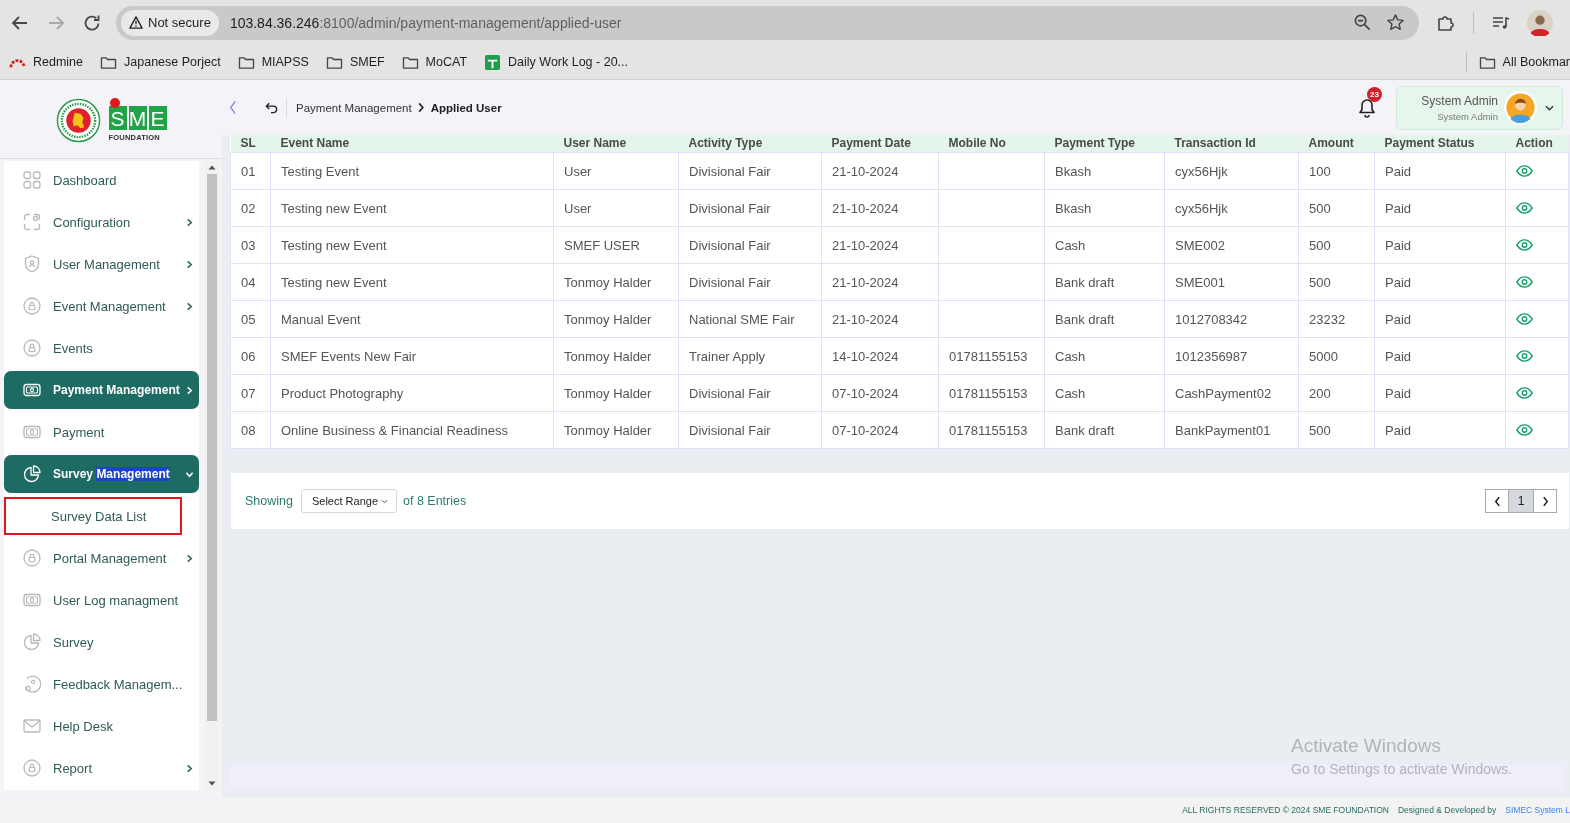 The height and width of the screenshot is (823, 1570). Describe the element at coordinates (170, 22) in the screenshot. I see `security-chip: Not secure` at that location.